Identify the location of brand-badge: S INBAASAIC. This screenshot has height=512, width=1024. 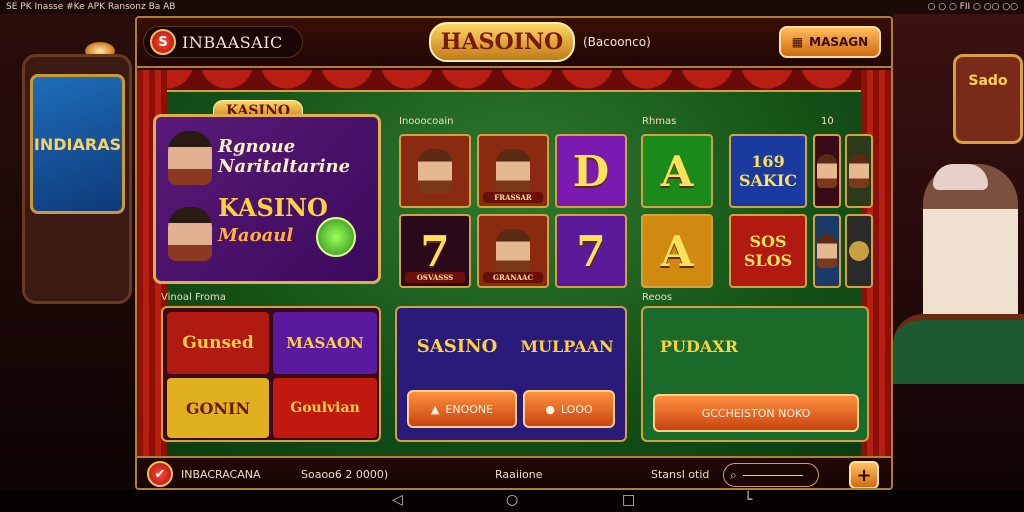
(223, 42).